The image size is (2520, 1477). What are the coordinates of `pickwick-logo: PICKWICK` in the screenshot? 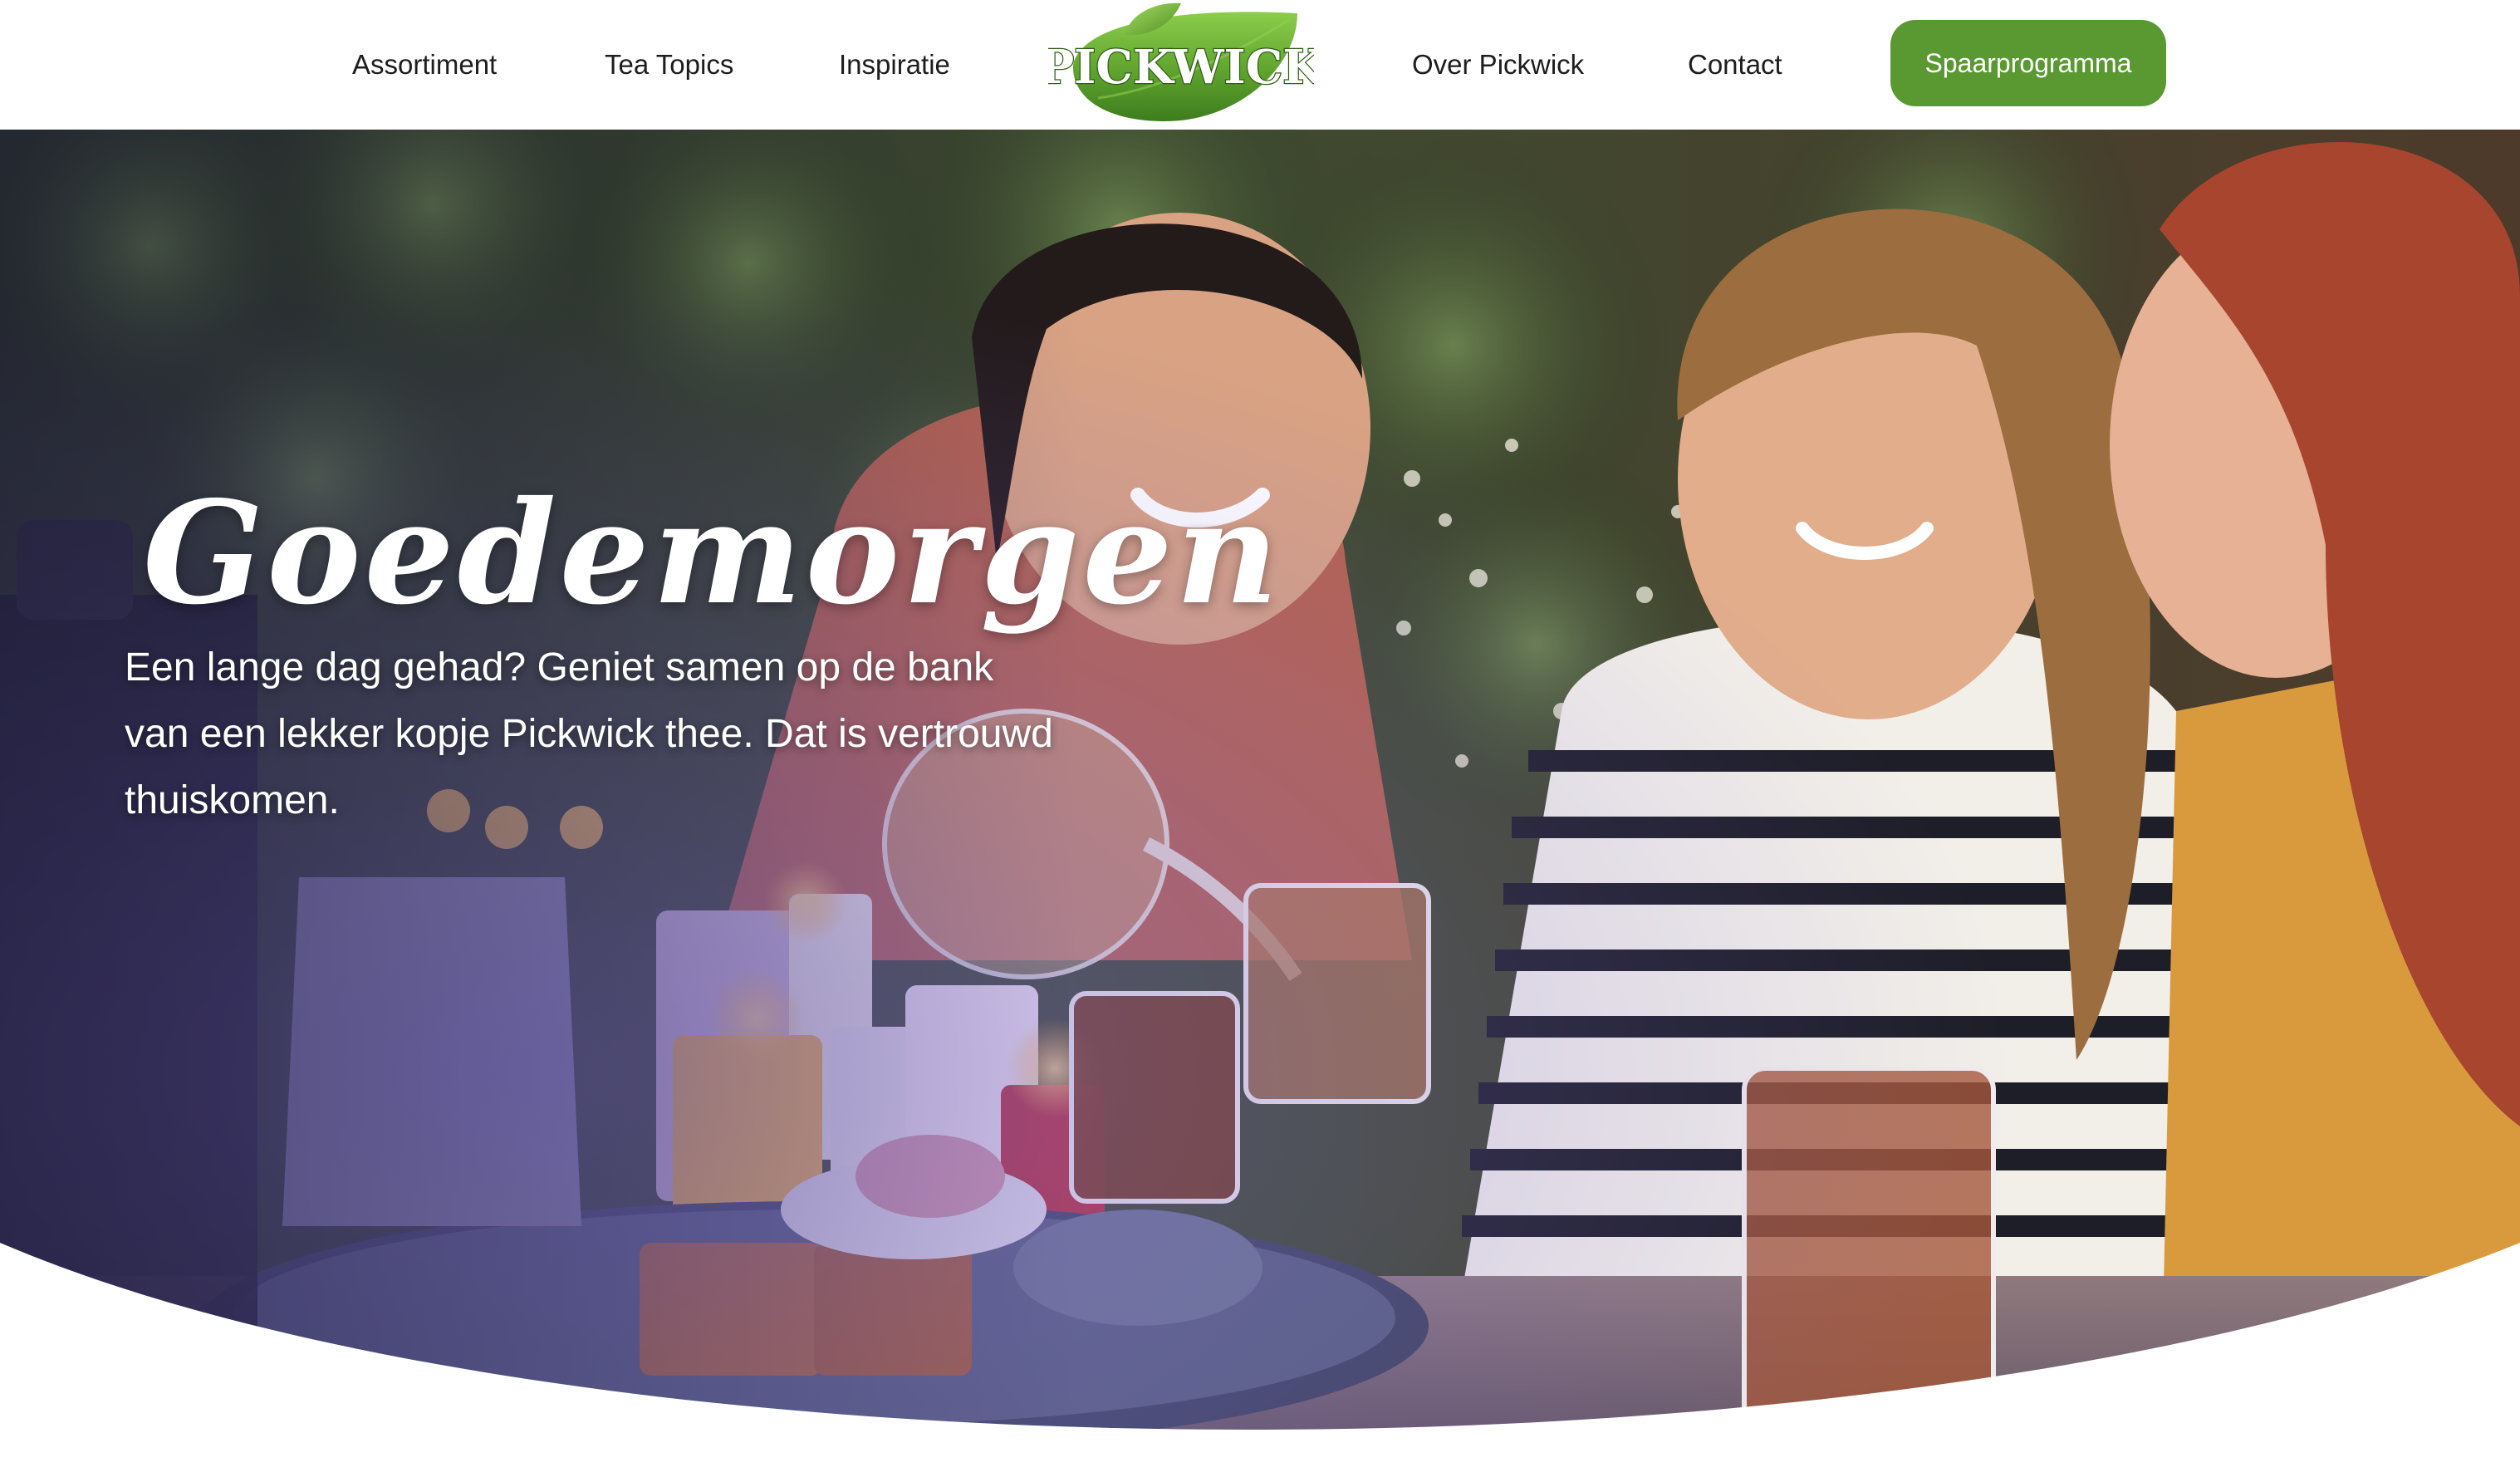 It's located at (1181, 63).